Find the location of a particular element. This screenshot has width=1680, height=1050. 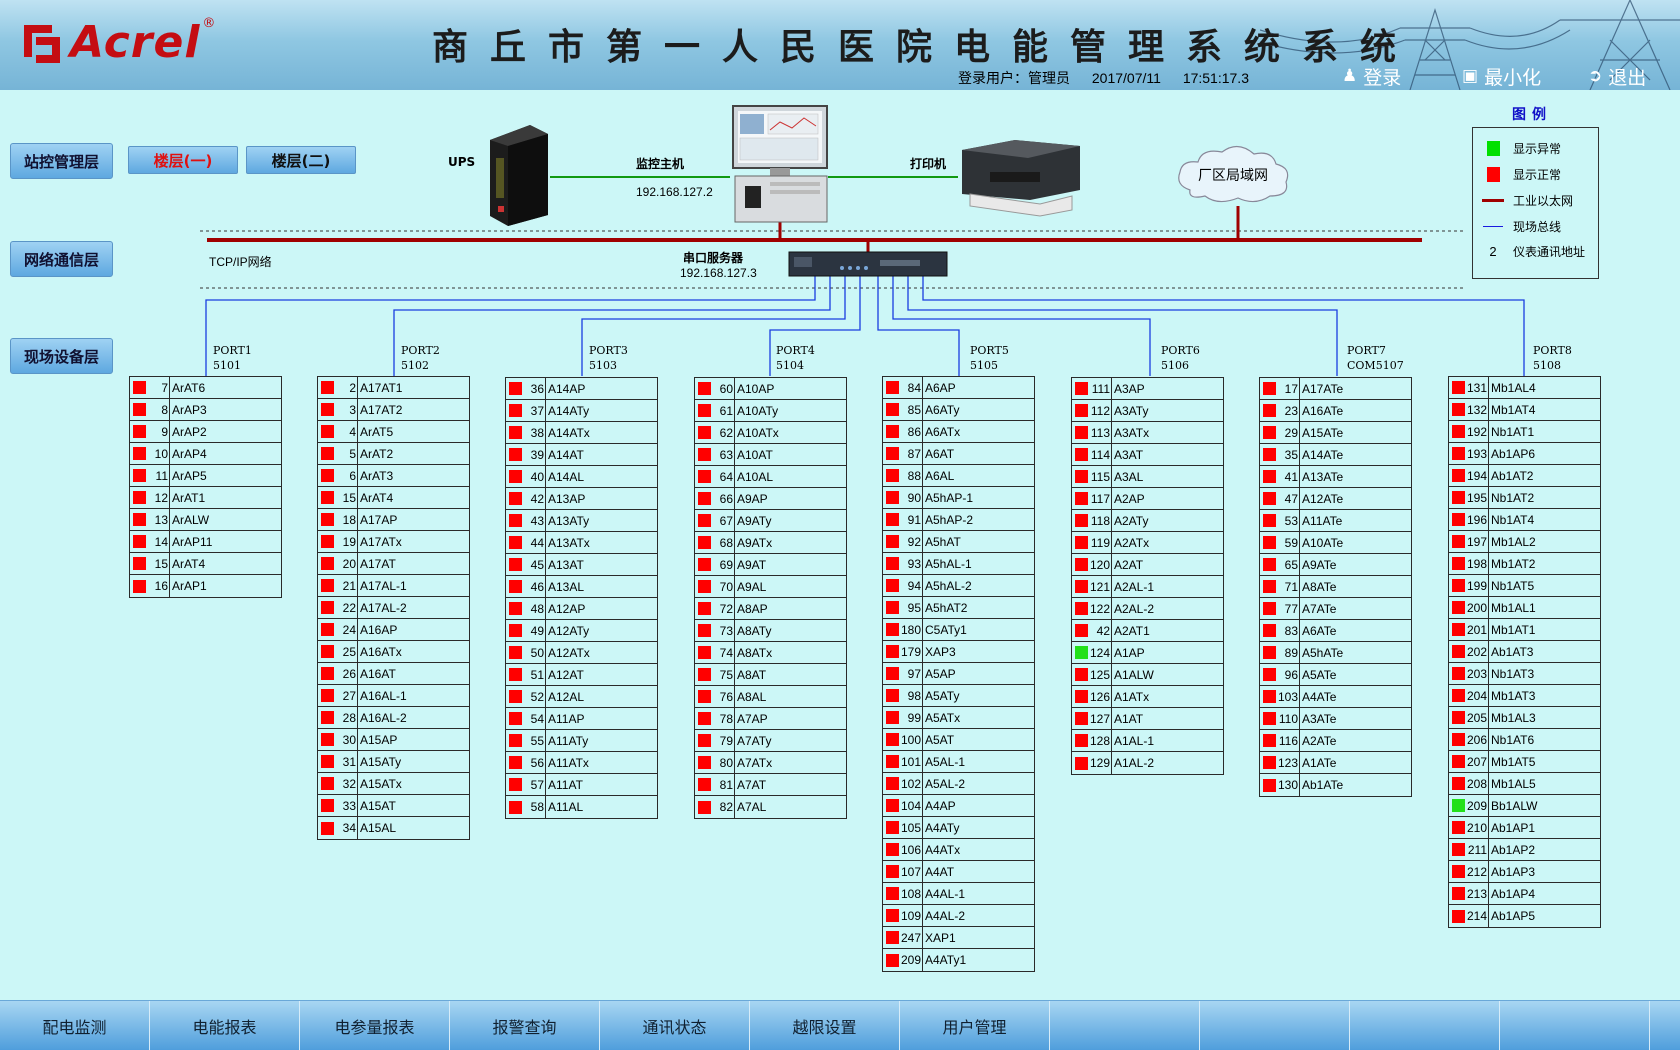

device-row: 100 A5AT is located at coordinates (958, 739).